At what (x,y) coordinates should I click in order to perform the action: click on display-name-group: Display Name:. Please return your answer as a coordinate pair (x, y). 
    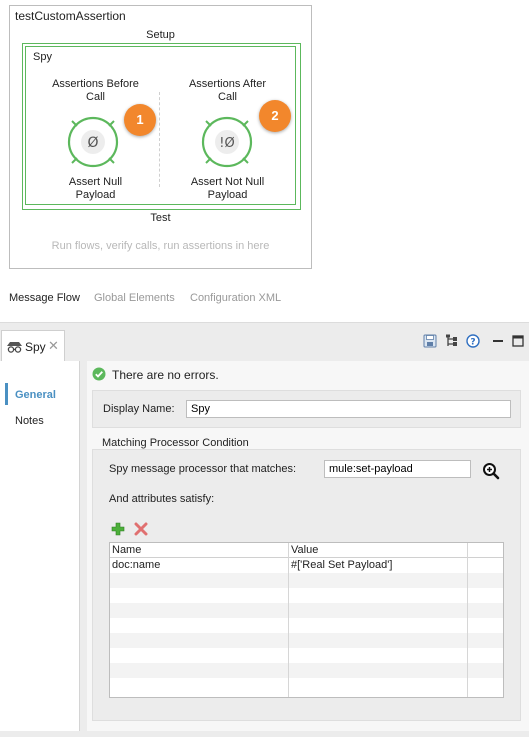
    Looking at the image, I should click on (306, 409).